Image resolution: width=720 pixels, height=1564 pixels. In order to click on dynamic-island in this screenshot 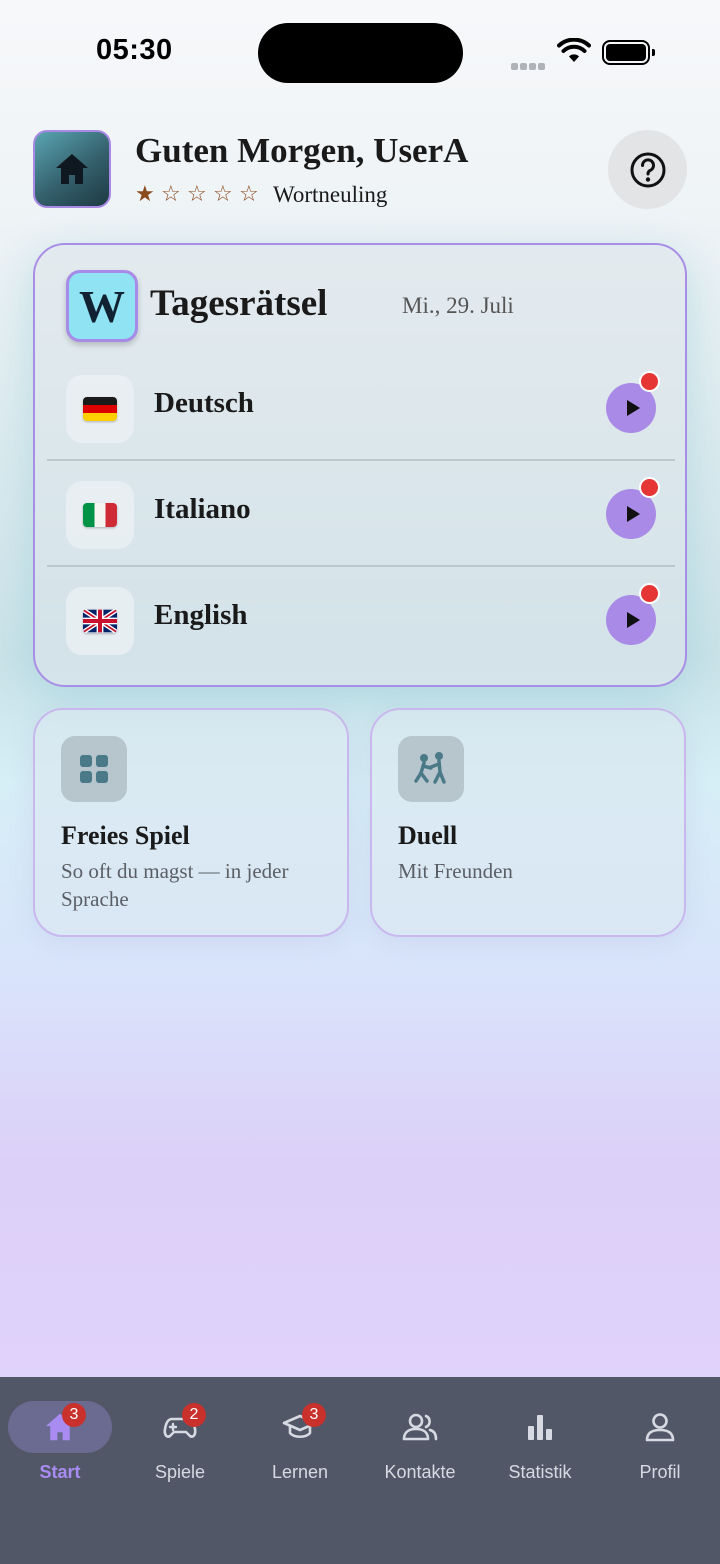, I will do `click(360, 53)`.